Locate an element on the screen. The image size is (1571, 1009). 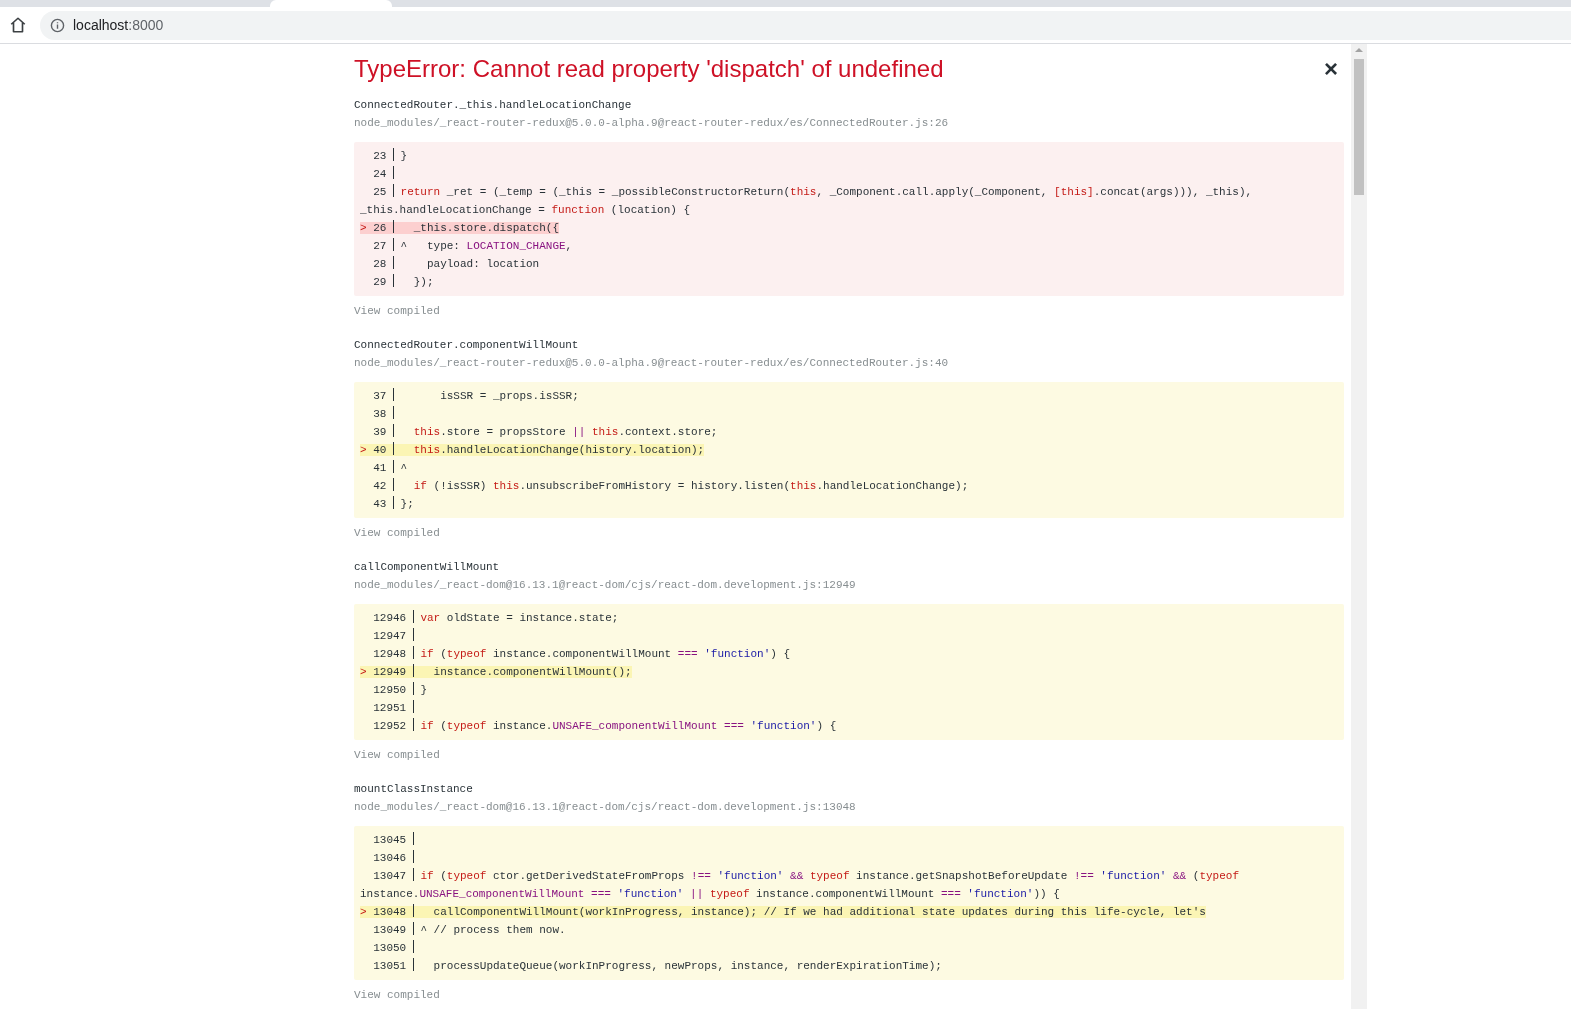
code-line: 43 }; is located at coordinates (393, 503).